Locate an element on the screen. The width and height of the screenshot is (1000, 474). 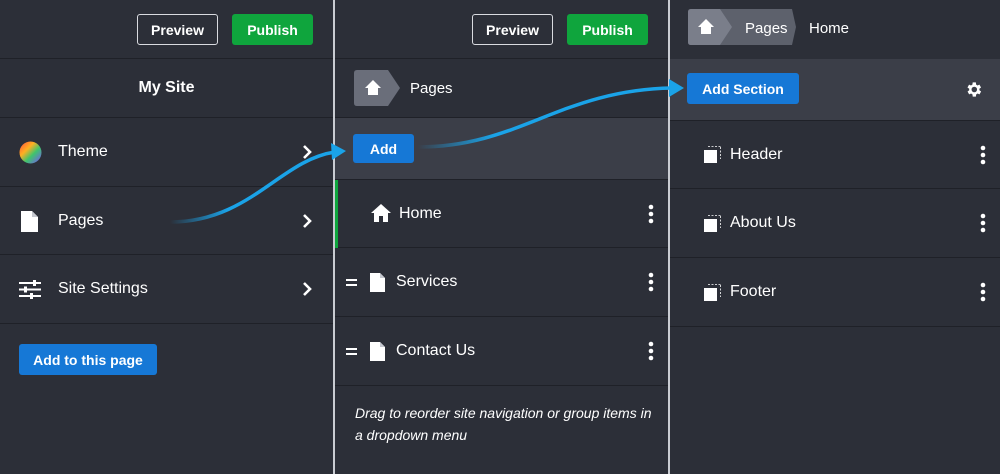
toolbar: Add is located at coordinates (501, 149).